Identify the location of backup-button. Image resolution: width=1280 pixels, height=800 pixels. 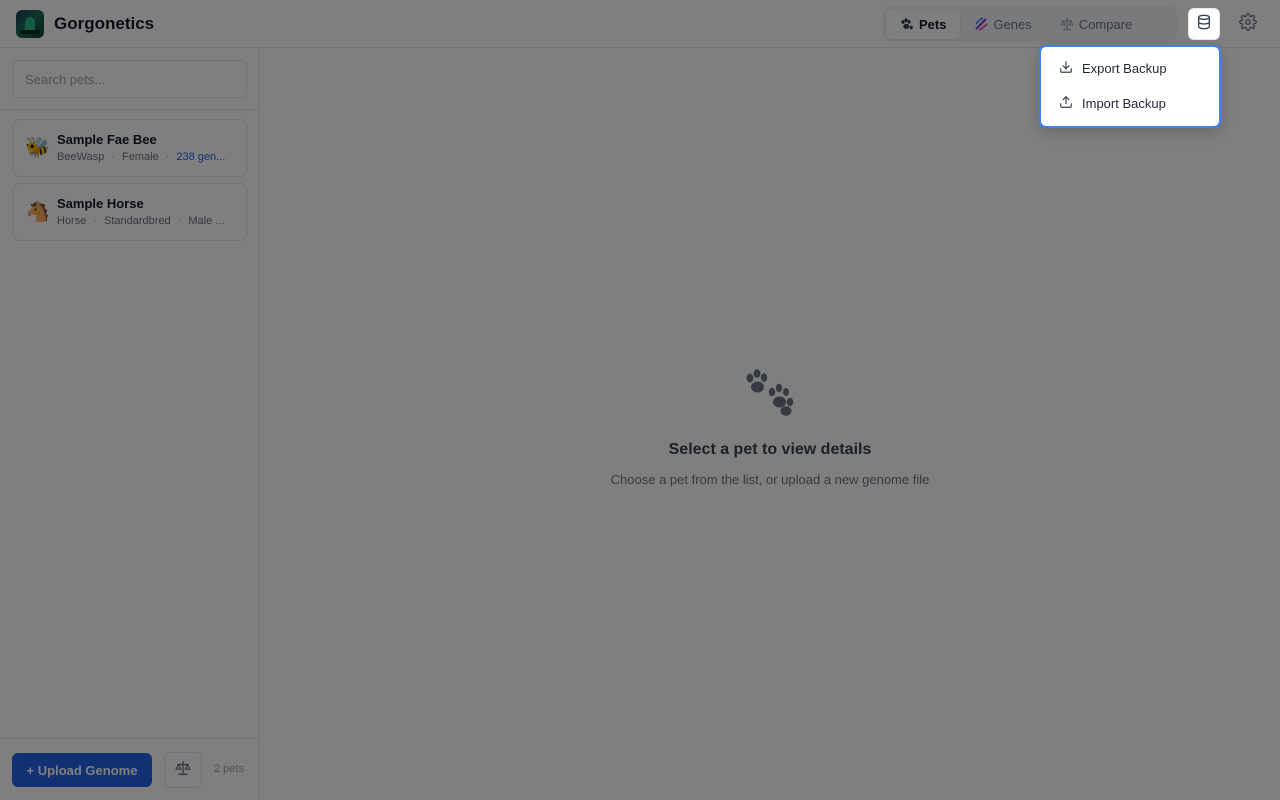
(1204, 24).